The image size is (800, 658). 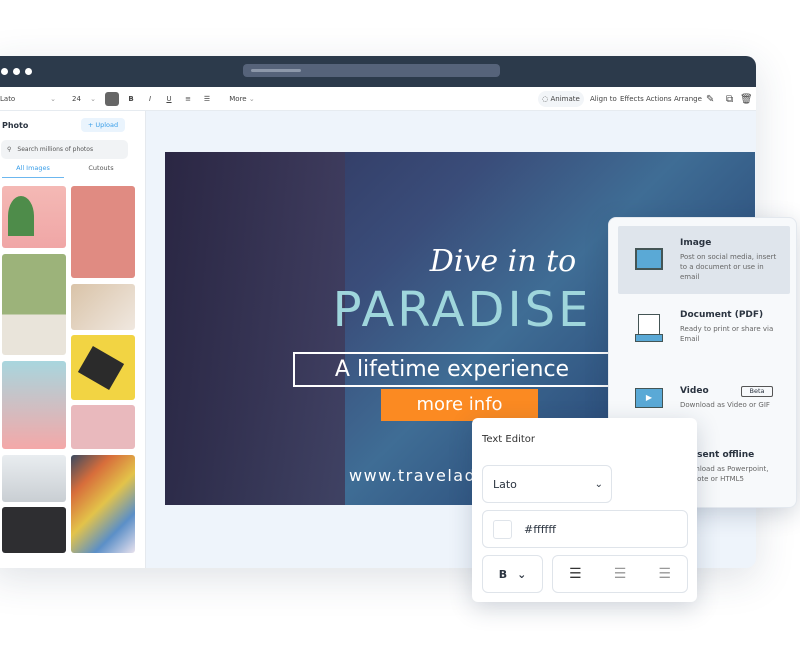 What do you see at coordinates (459, 405) in the screenshot?
I see `cta-button: more info` at bounding box center [459, 405].